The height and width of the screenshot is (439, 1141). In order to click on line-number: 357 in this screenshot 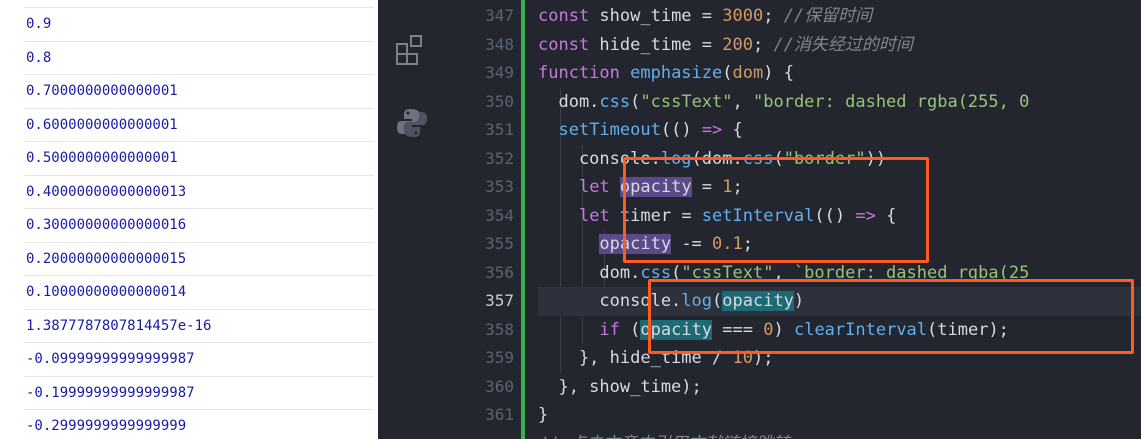, I will do `click(499, 300)`.